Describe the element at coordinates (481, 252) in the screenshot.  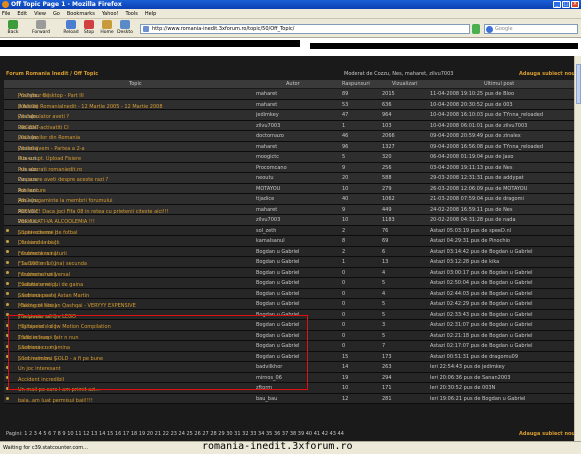
I see `topic-last-post: Astazi 03:14:42 pus de Bogdan u Gabriel` at that location.